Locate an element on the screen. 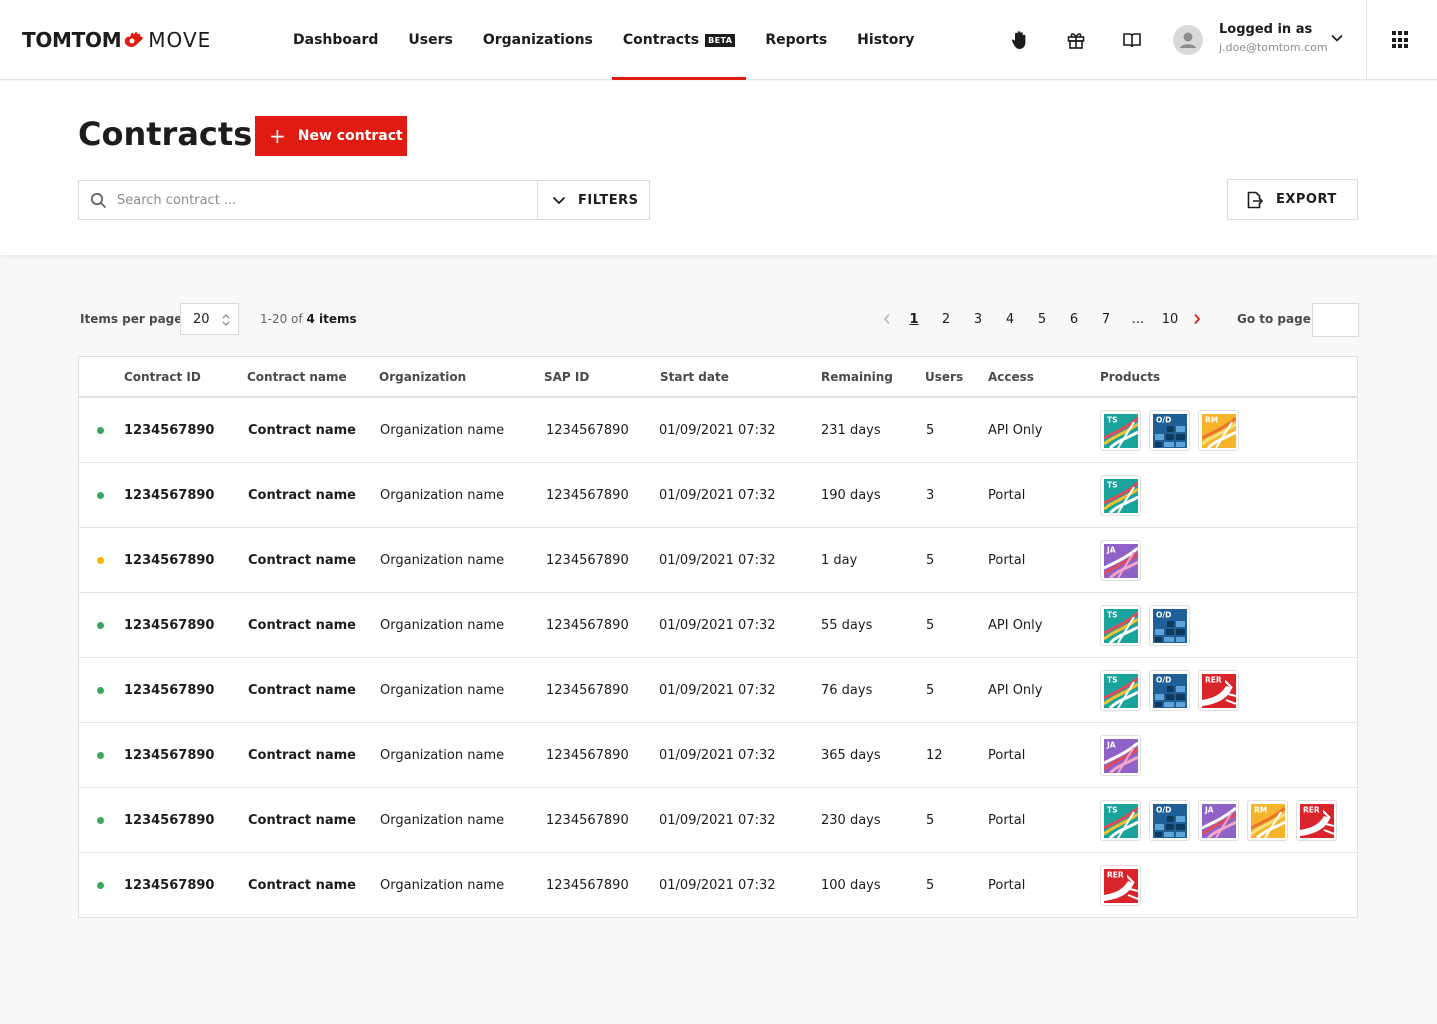 Image resolution: width=1437 pixels, height=1024 pixels. hand-icon is located at coordinates (1020, 40).